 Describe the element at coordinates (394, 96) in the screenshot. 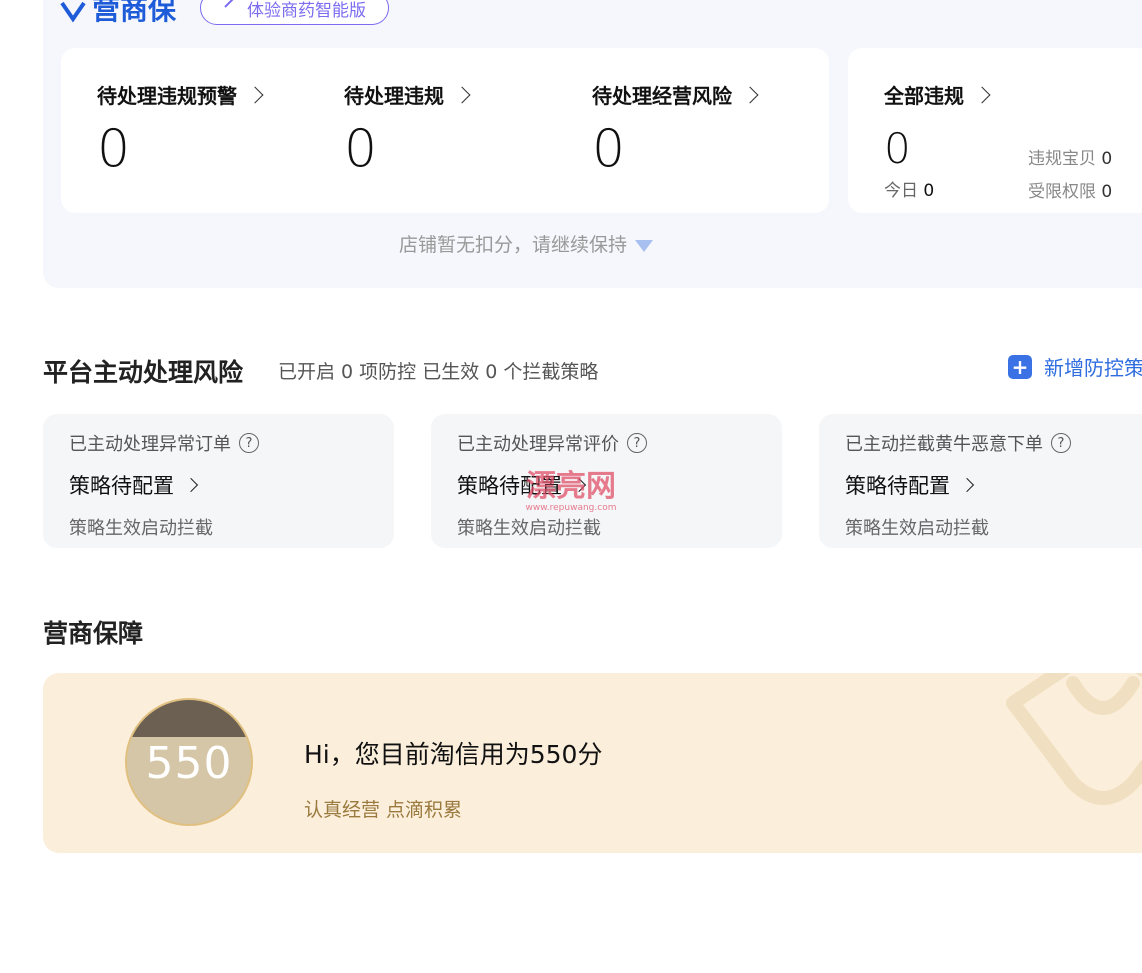

I see `stat-title: 待处理违规` at that location.